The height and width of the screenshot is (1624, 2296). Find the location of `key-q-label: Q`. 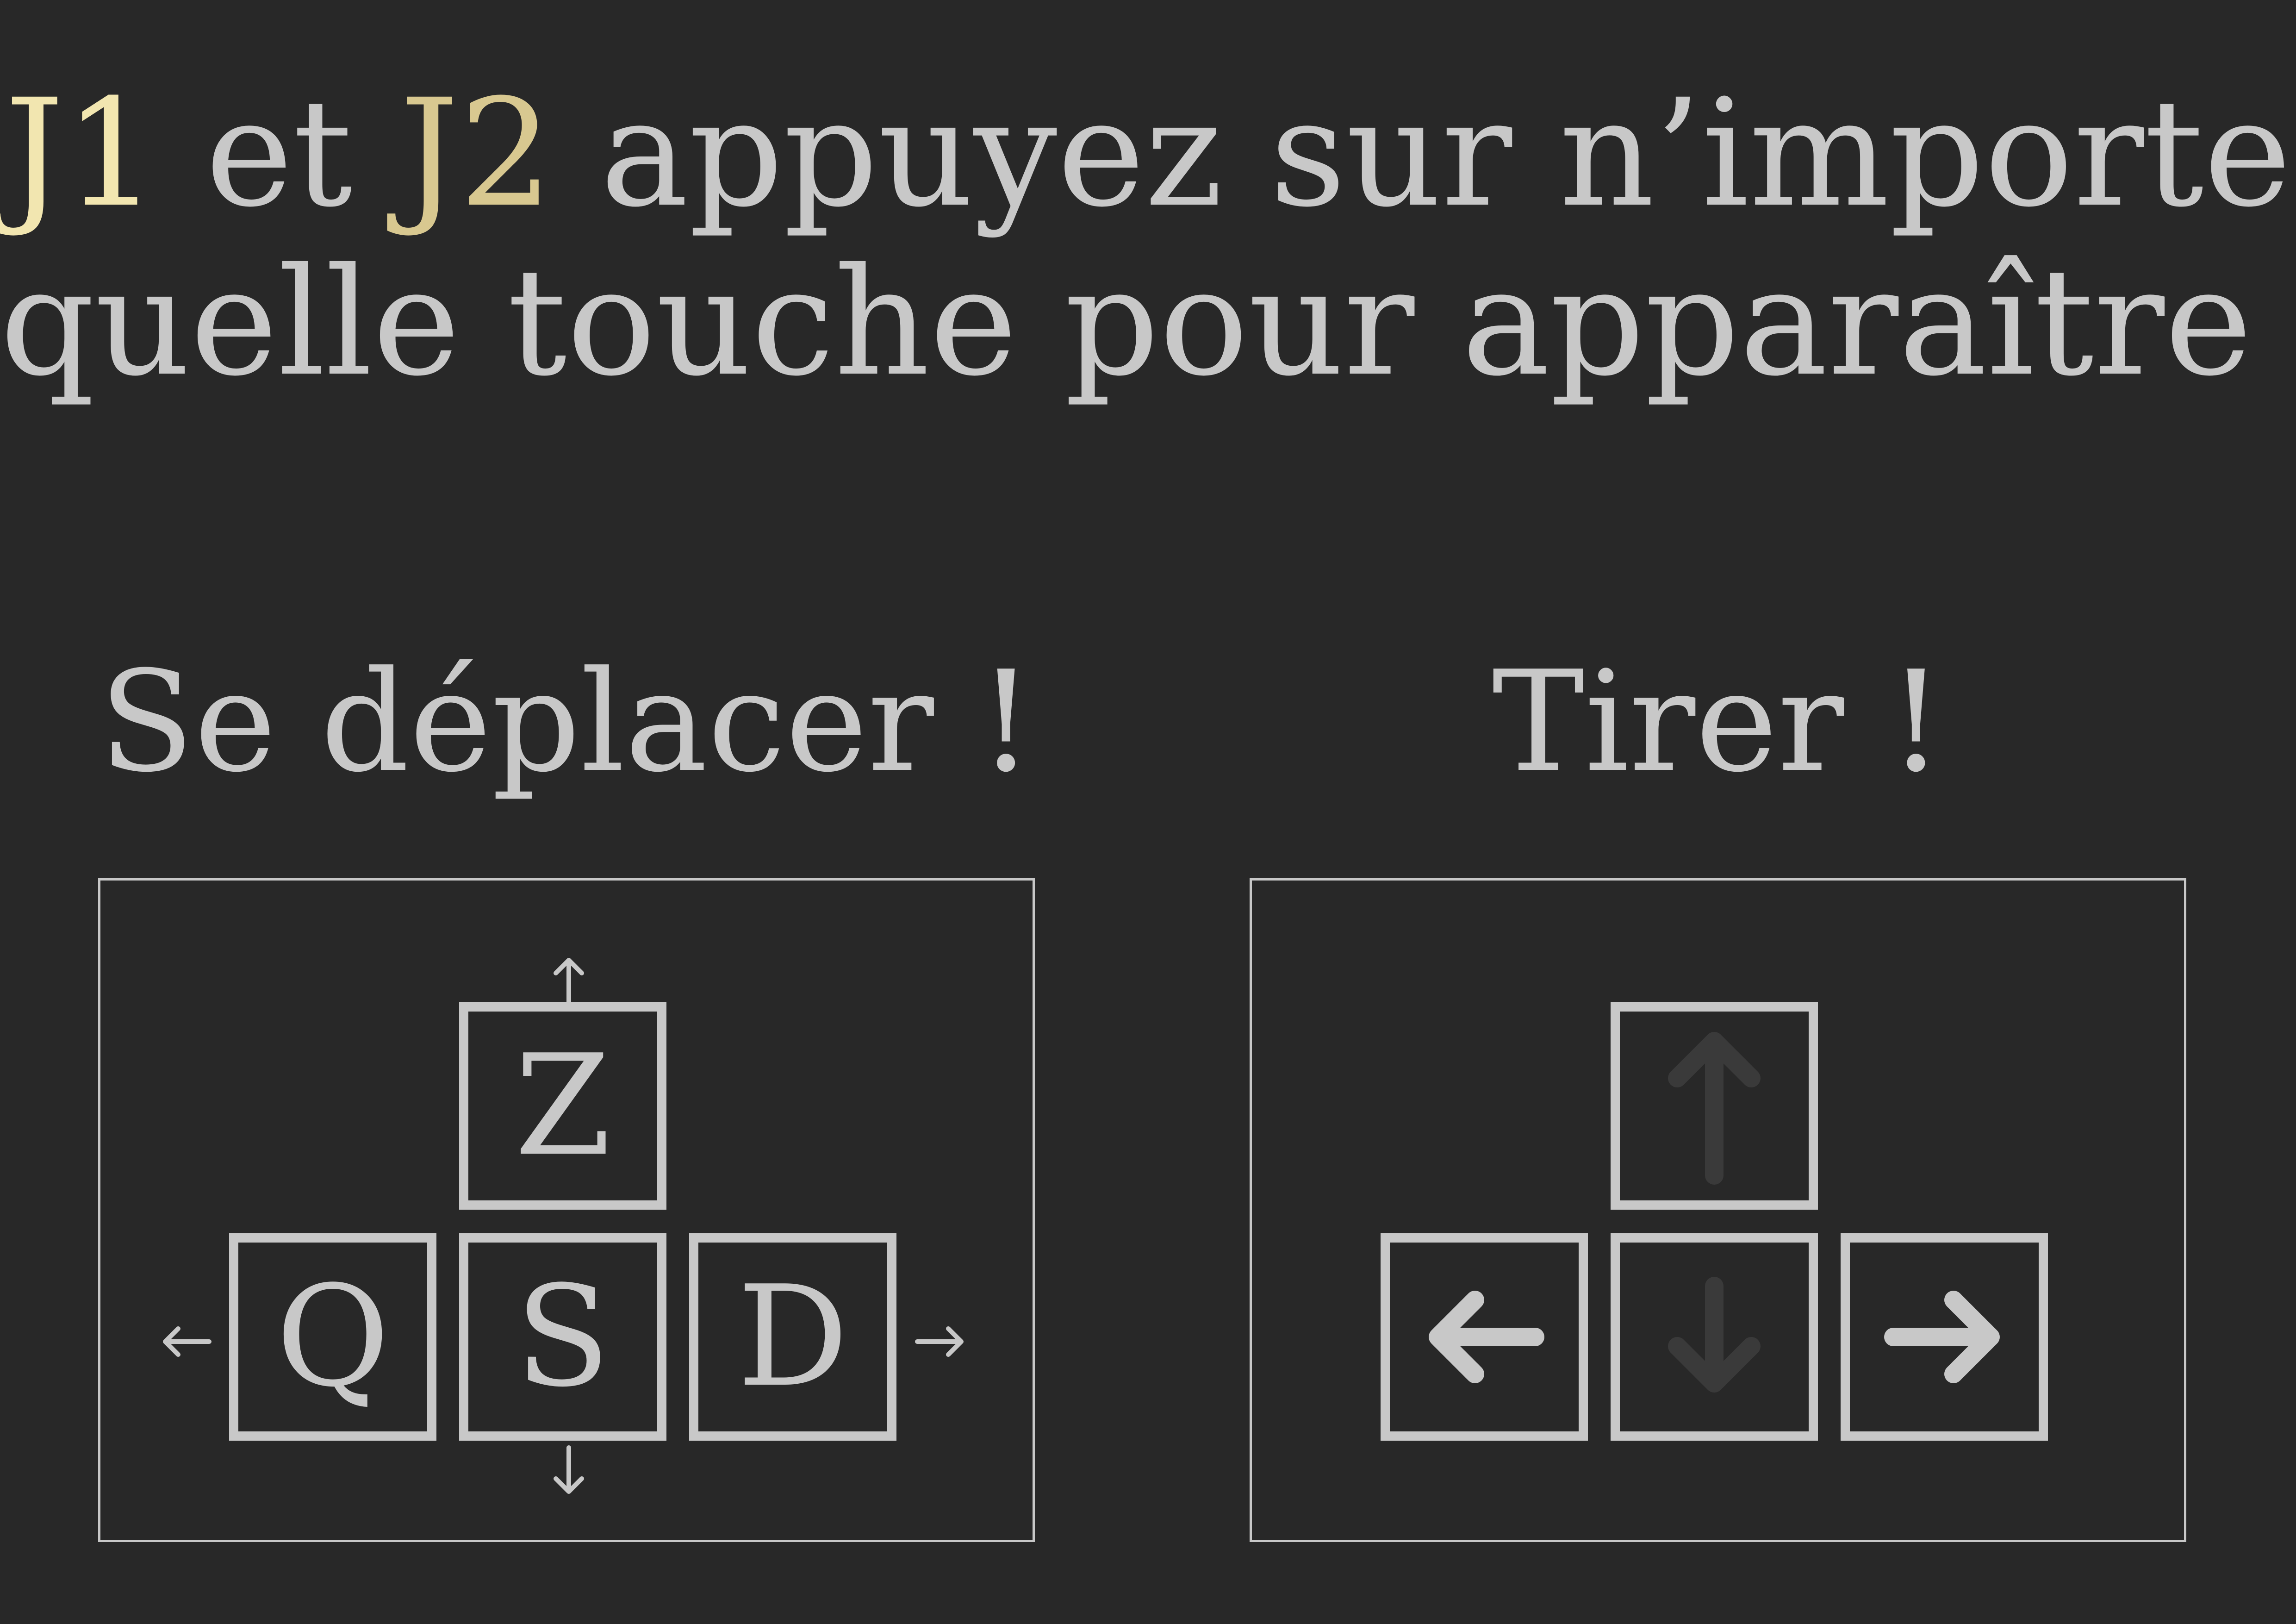

key-q-label: Q is located at coordinates (333, 1337).